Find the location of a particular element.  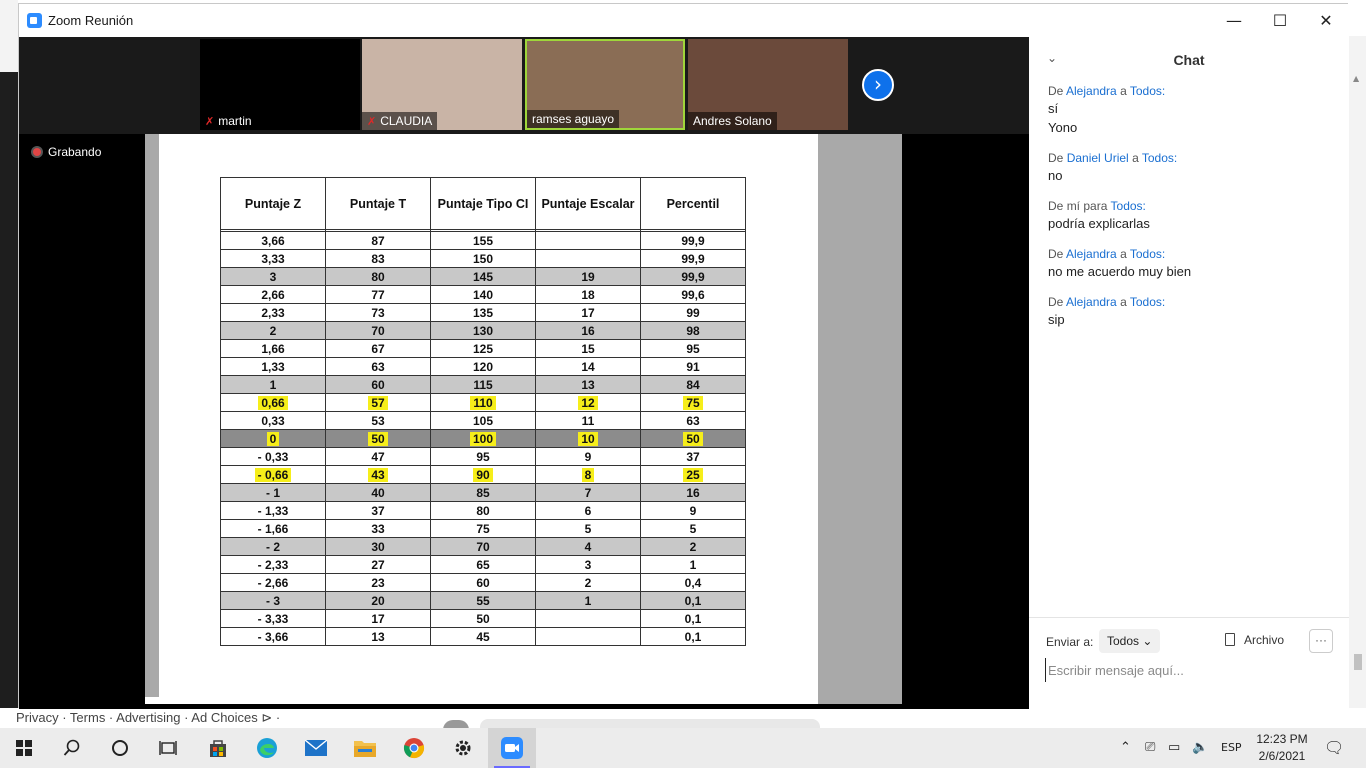

message-prefix: De is located at coordinates (1056, 91).